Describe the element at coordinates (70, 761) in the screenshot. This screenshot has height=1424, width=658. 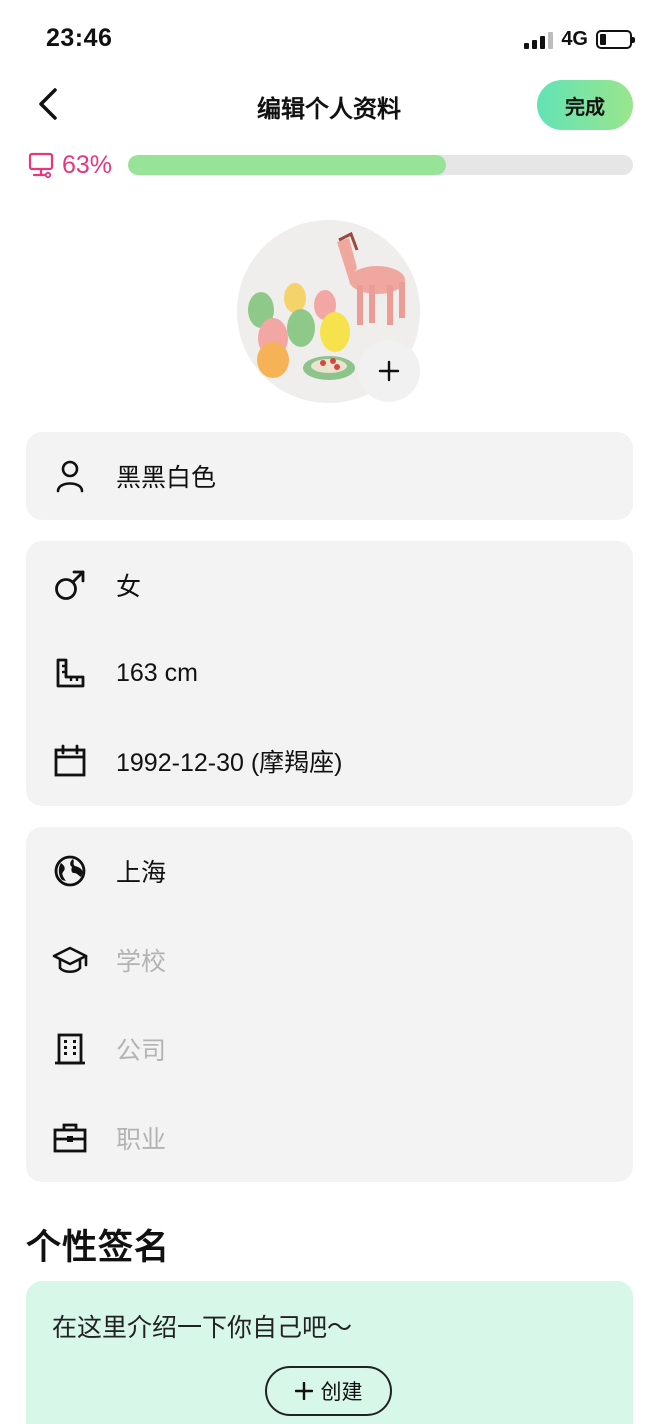
I see `calendar-icon` at that location.